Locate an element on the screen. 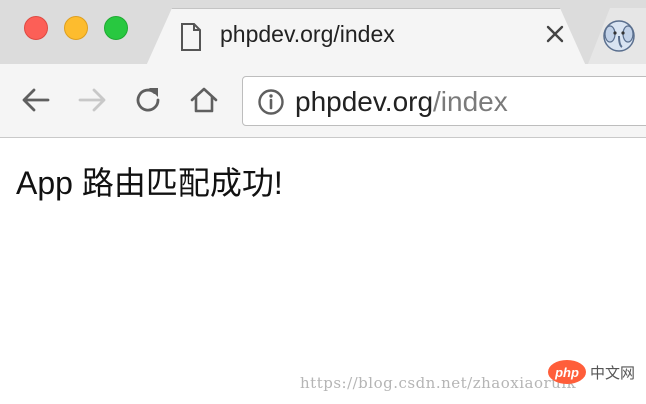 The image size is (646, 404). php-logo: php is located at coordinates (567, 372).